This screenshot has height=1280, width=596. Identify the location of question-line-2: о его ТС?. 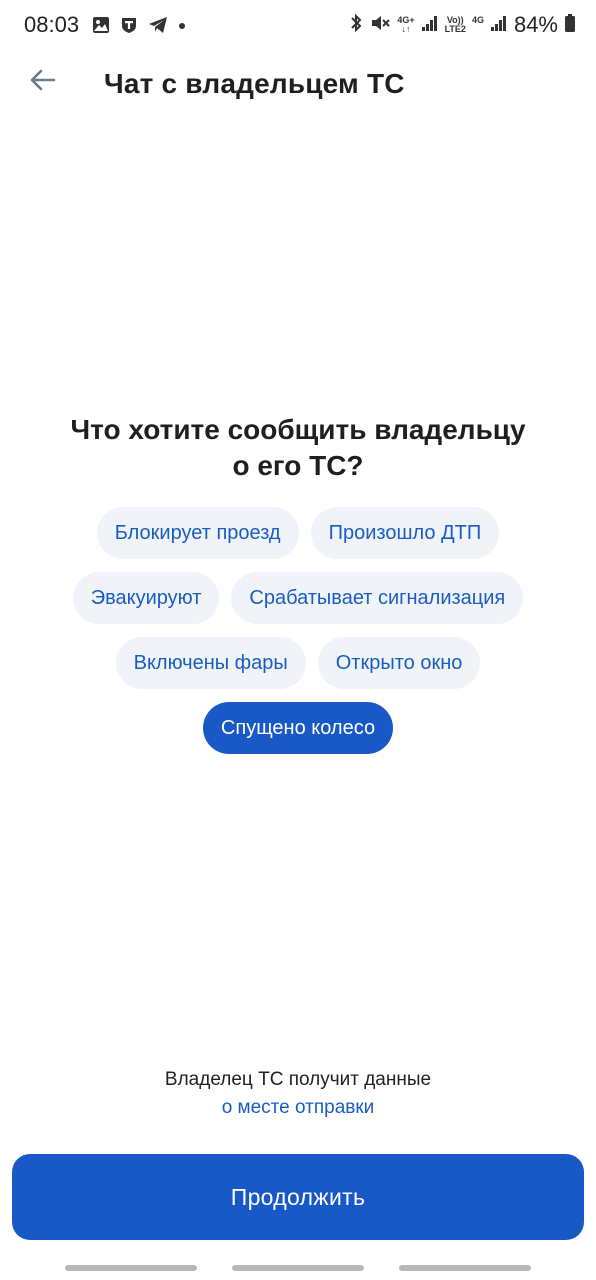
(298, 465).